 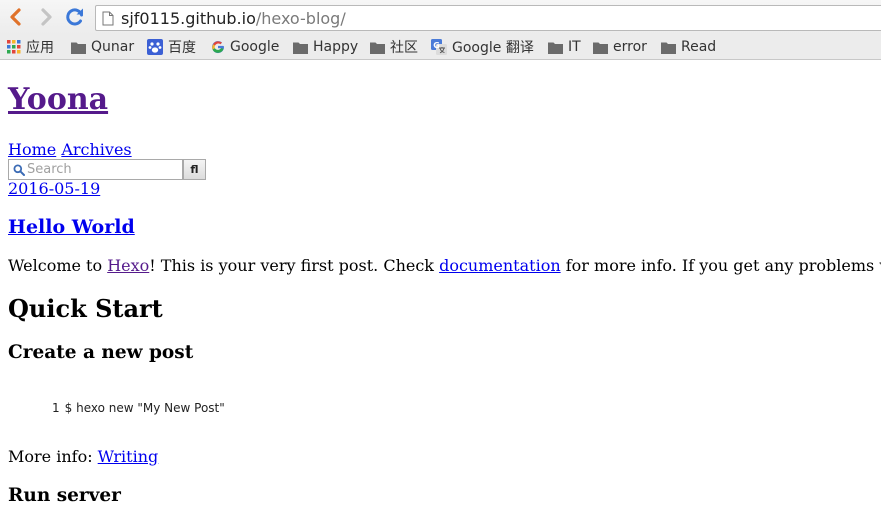 I want to click on nav-home-link: Home, so click(x=32, y=149).